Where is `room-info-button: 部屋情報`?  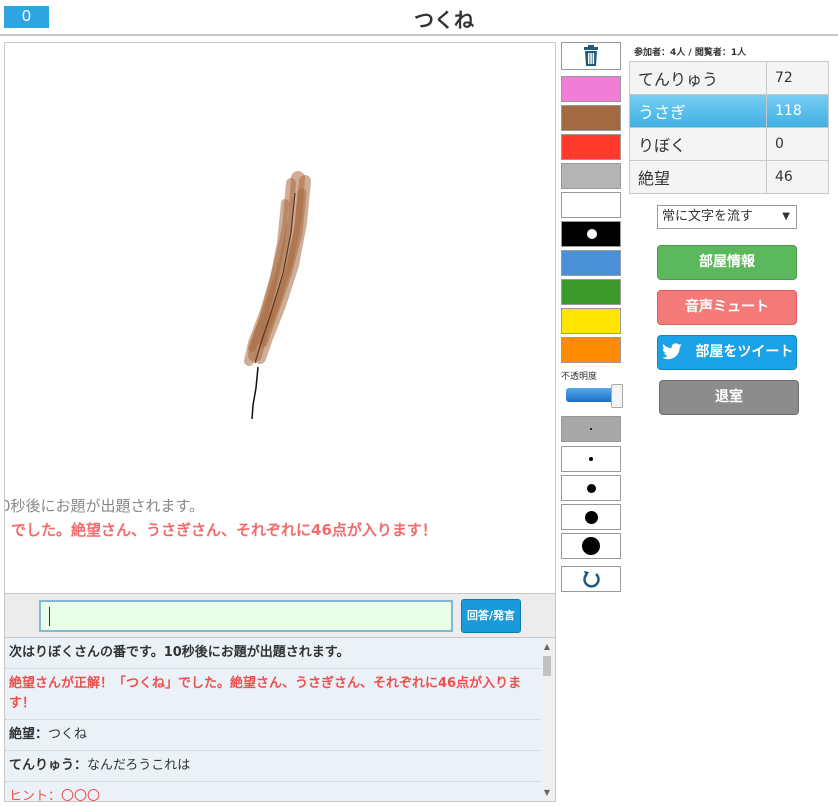 room-info-button: 部屋情報 is located at coordinates (727, 262).